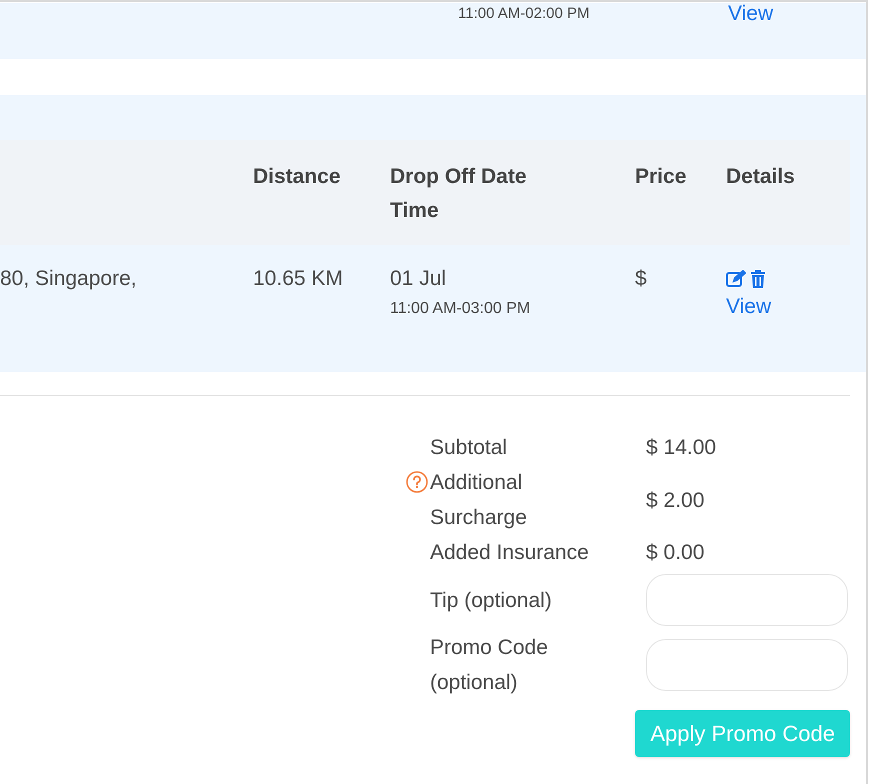 The image size is (884, 784). Describe the element at coordinates (491, 601) in the screenshot. I see `field-label: Tip (optional)` at that location.